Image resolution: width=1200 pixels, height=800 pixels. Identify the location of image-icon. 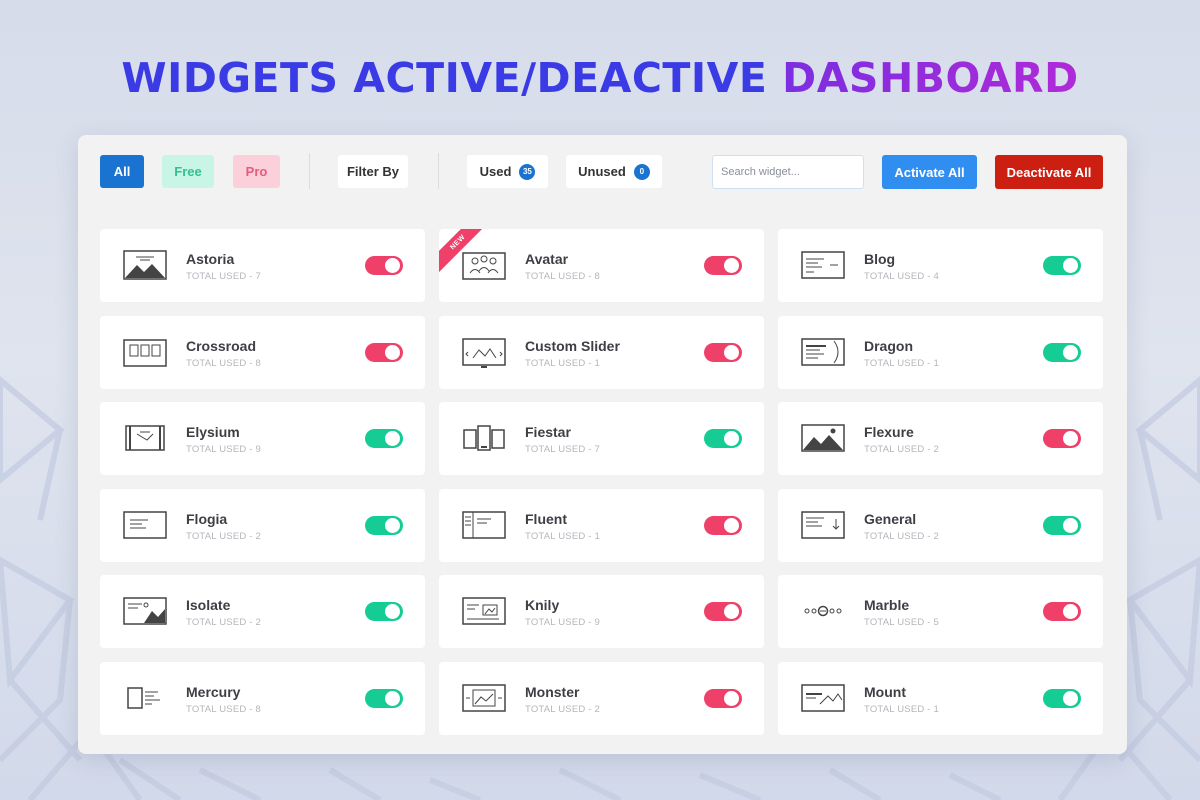
(823, 438).